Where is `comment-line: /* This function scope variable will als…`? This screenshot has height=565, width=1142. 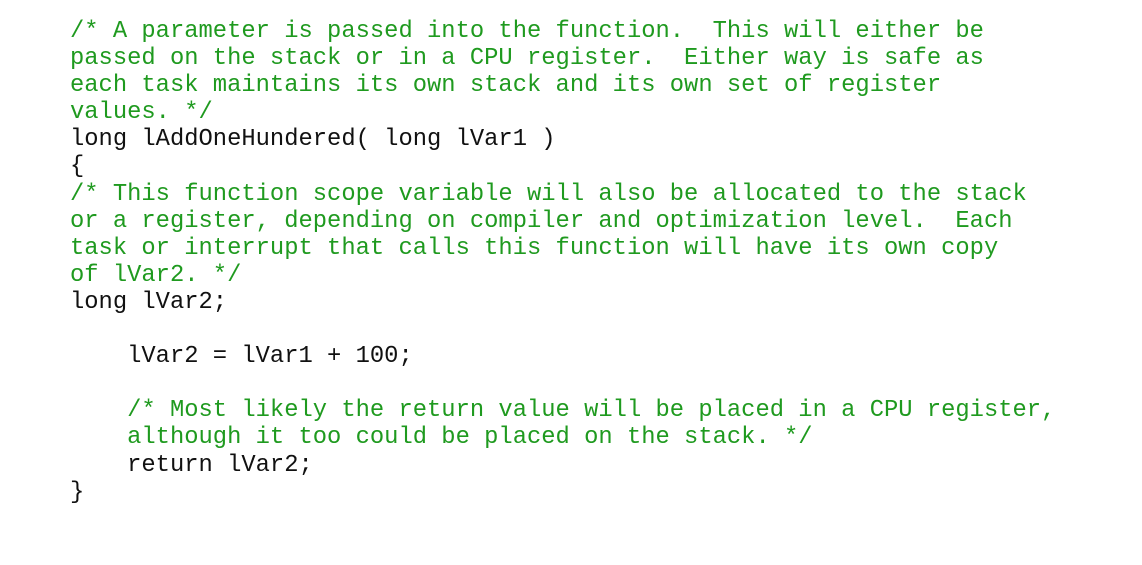
comment-line: /* This function scope variable will als… is located at coordinates (548, 194).